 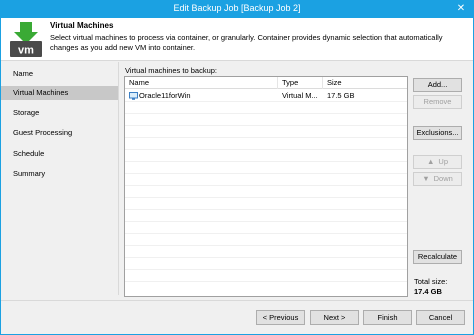 I want to click on remove-button: Remove, so click(x=437, y=102).